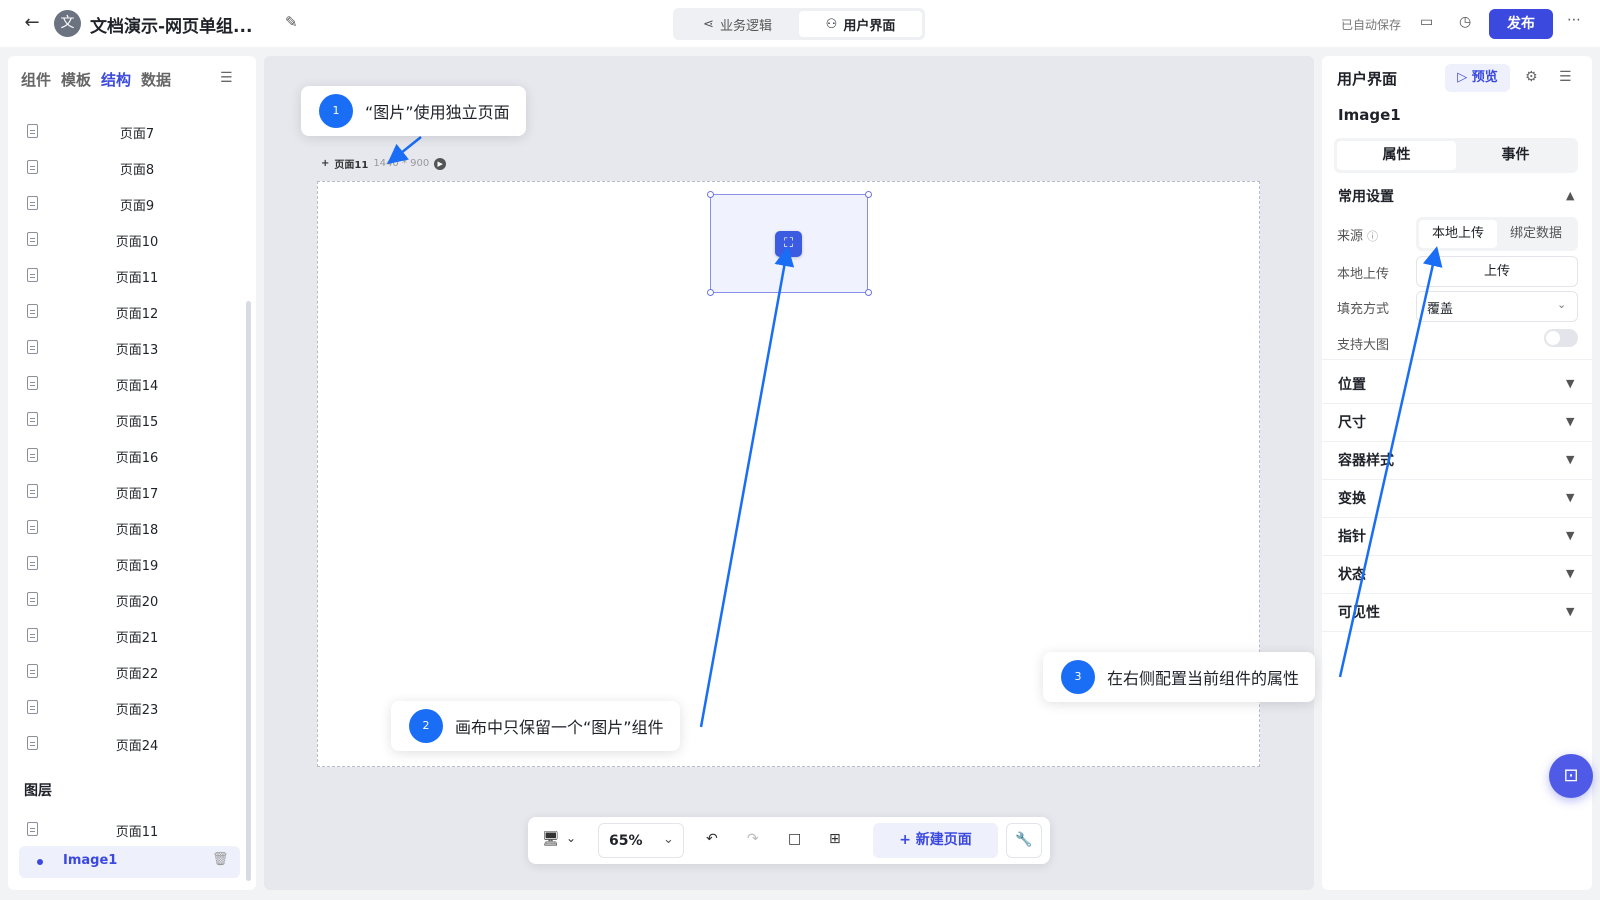 The image size is (1600, 900). Describe the element at coordinates (1396, 155) in the screenshot. I see `tab-properties: 属性` at that location.